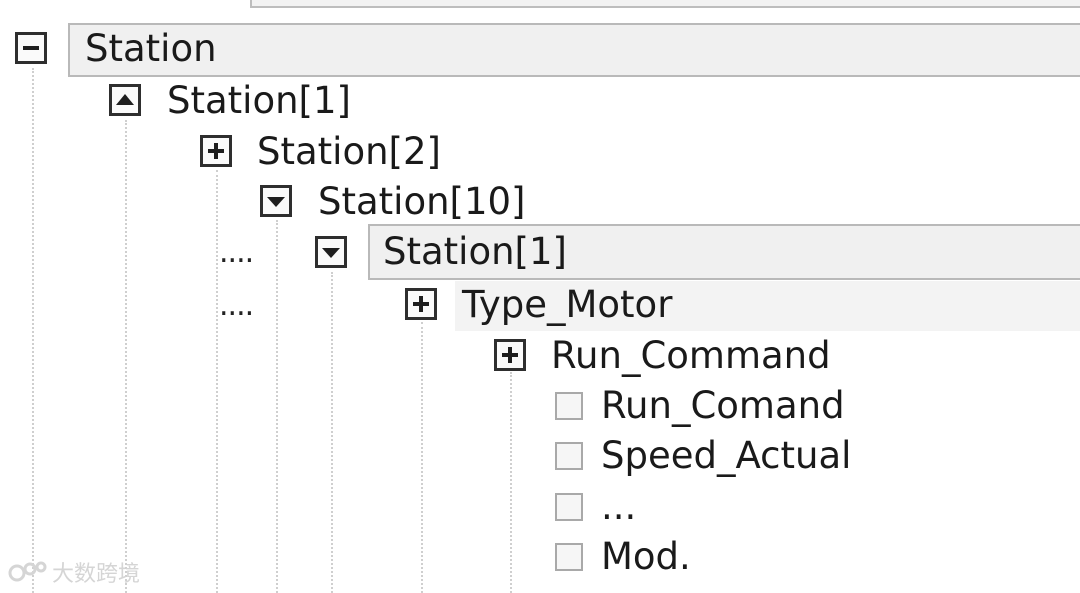 Image resolution: width=1080 pixels, height=593 pixels. What do you see at coordinates (31, 48) in the screenshot?
I see `collapse-button` at bounding box center [31, 48].